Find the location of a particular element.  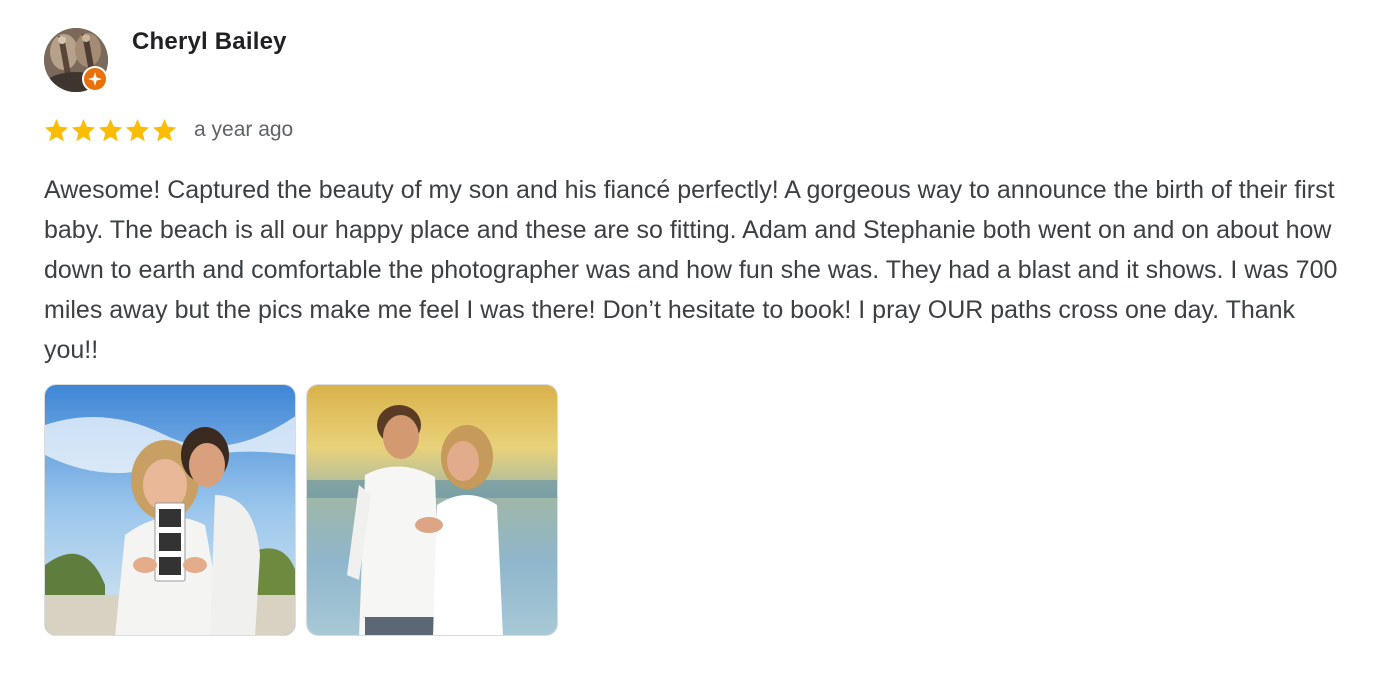

local-guide-star-icon is located at coordinates (95, 79).